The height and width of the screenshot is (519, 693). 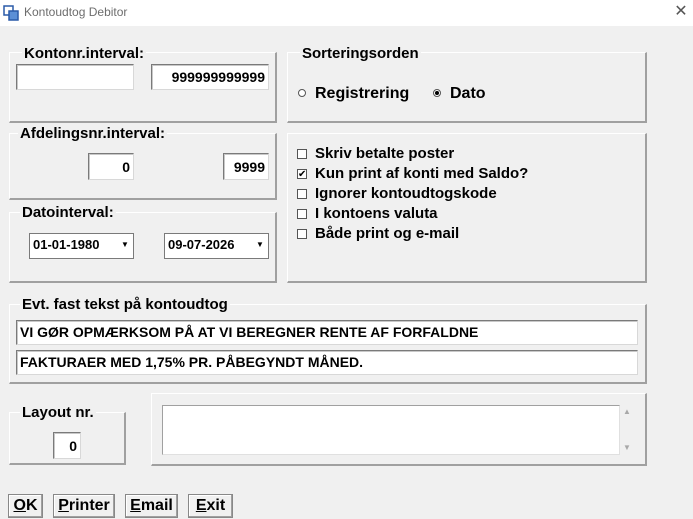 I want to click on ok-label-rest: K, so click(x=31, y=505).